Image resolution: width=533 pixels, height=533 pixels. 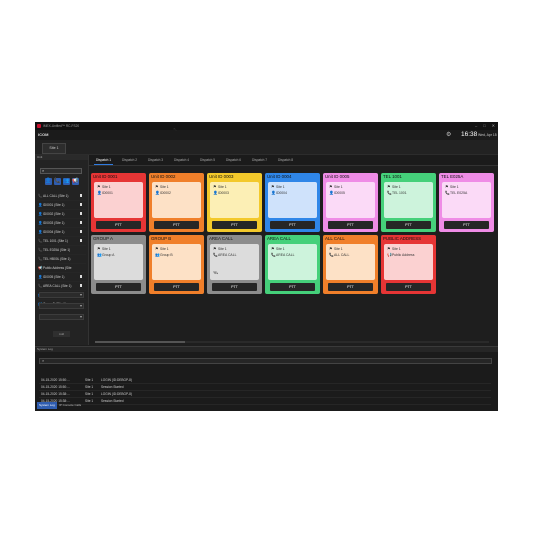 I want to click on dispatch-tile: TEL 1001 ⚑ Site 1 📞TEL 1001 PTT, so click(x=408, y=202).